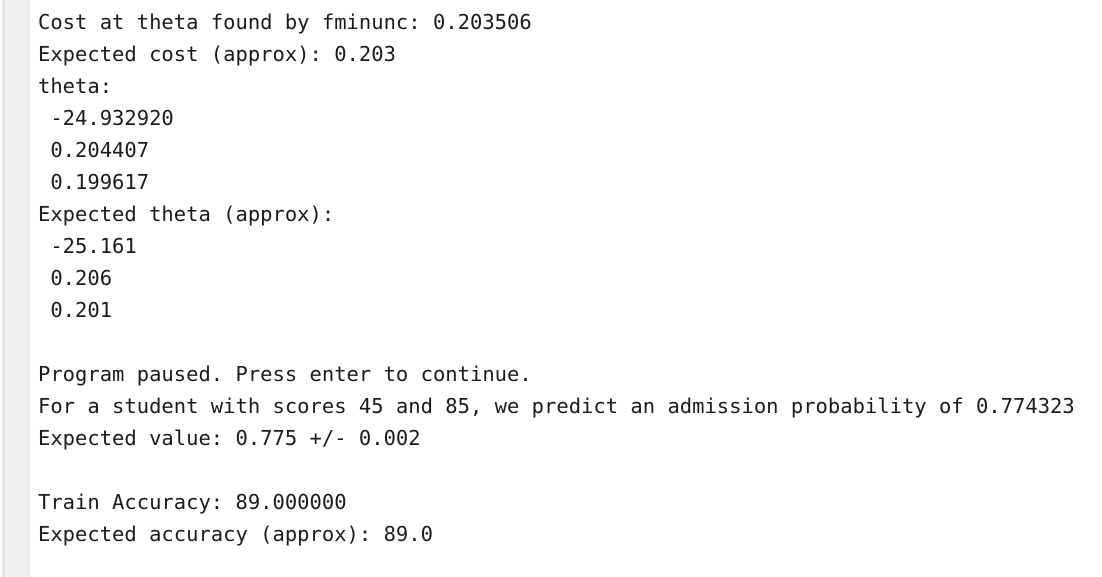 This screenshot has height=577, width=1102. Describe the element at coordinates (229, 438) in the screenshot. I see `console-line: Expected value: 0.775 +/- 0.002` at that location.